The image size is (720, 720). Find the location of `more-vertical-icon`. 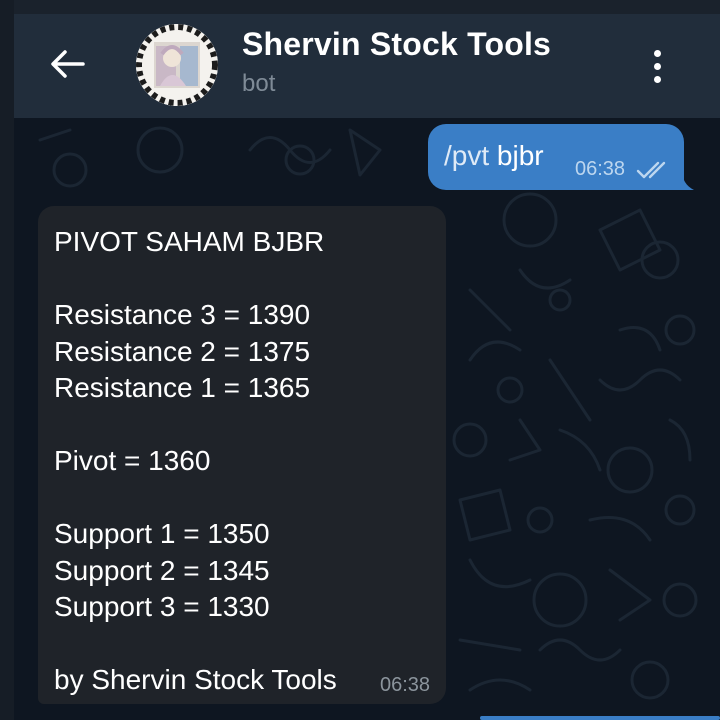

more-vertical-icon is located at coordinates (657, 53).